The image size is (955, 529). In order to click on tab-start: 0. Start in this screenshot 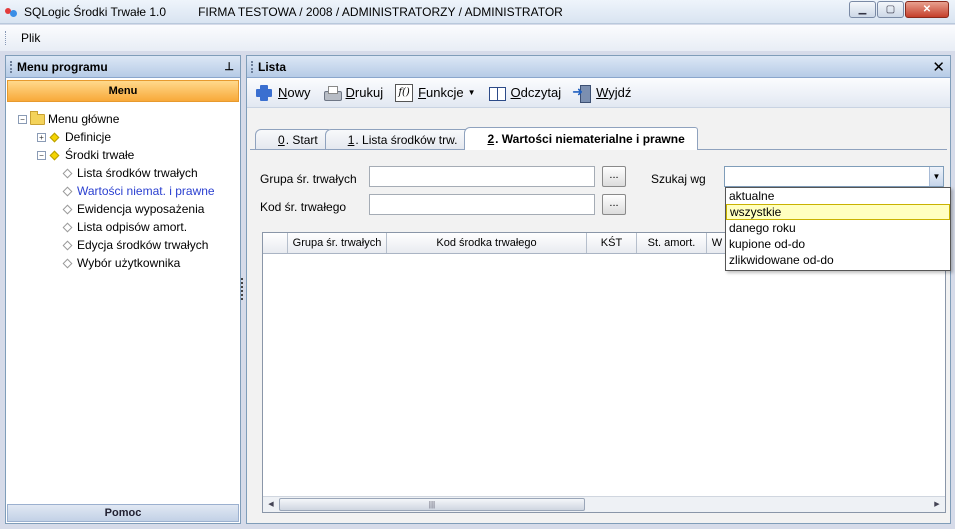, I will do `click(293, 139)`.